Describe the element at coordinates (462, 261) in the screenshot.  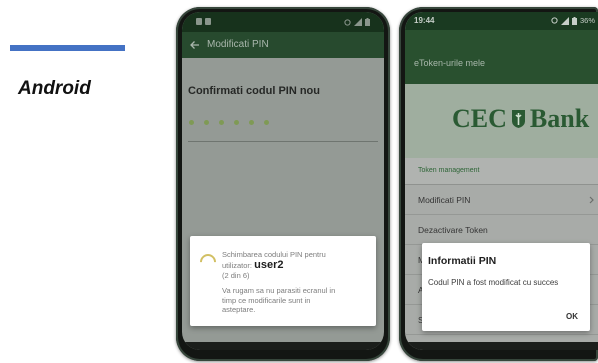
I see `dialog-title: Informatii PIN` at that location.